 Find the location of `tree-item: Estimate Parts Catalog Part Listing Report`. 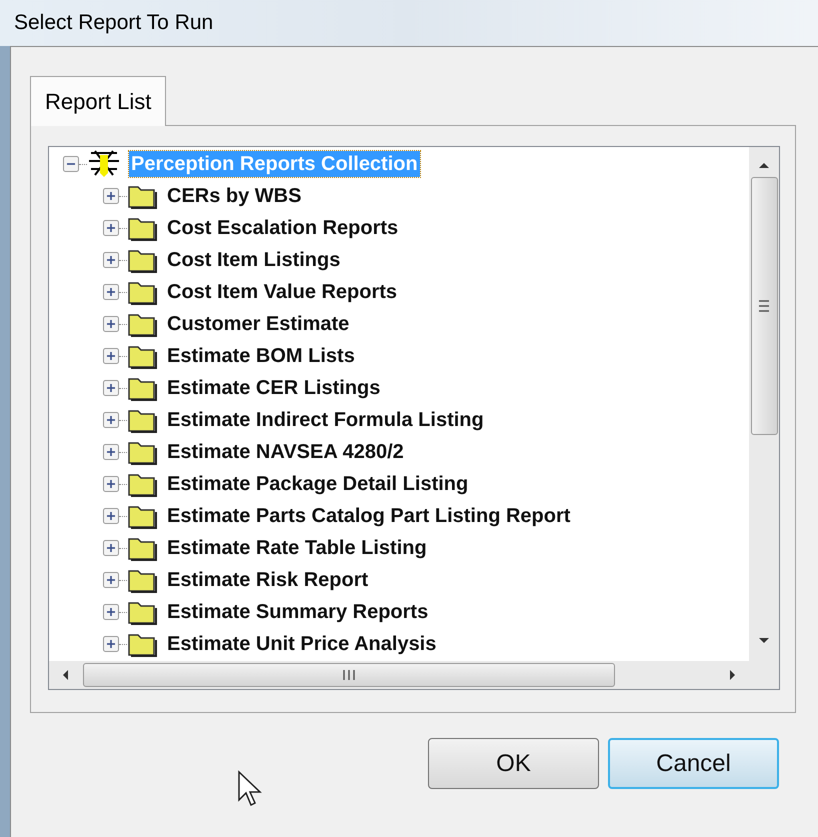

tree-item: Estimate Parts Catalog Part Listing Report is located at coordinates (368, 516).